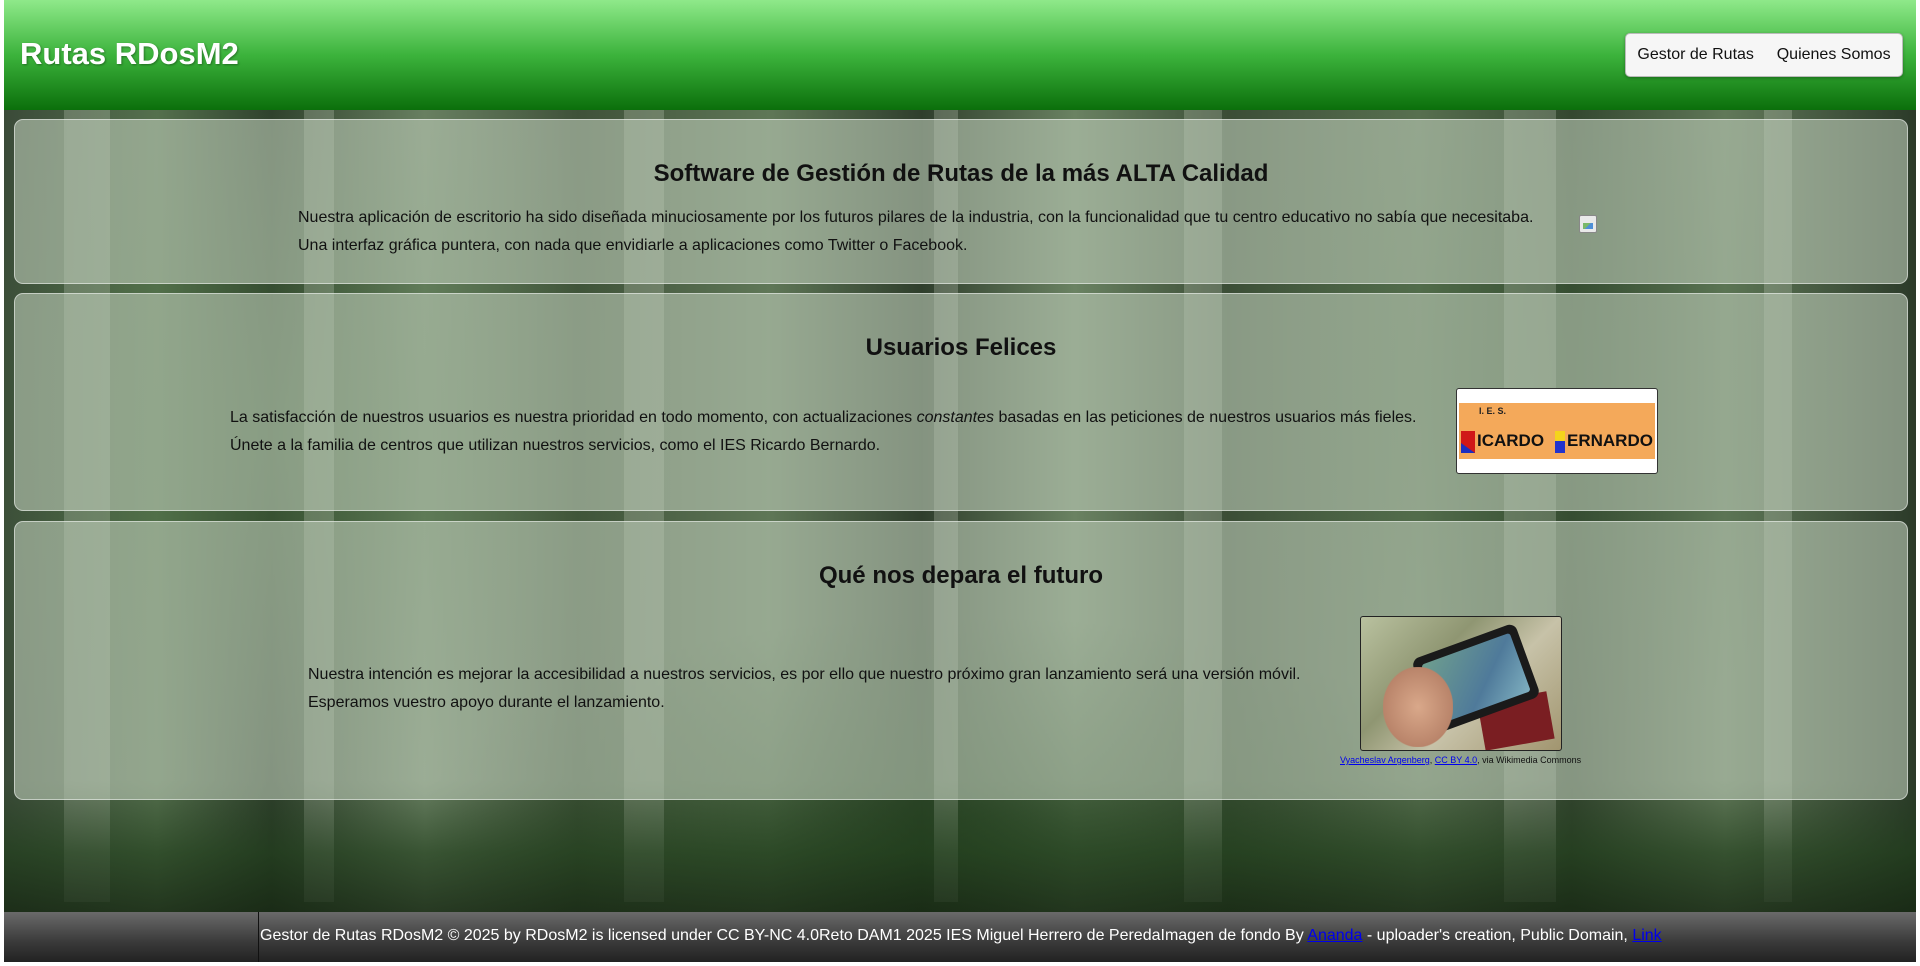  I want to click on footer-source-link: Link, so click(1646, 935).